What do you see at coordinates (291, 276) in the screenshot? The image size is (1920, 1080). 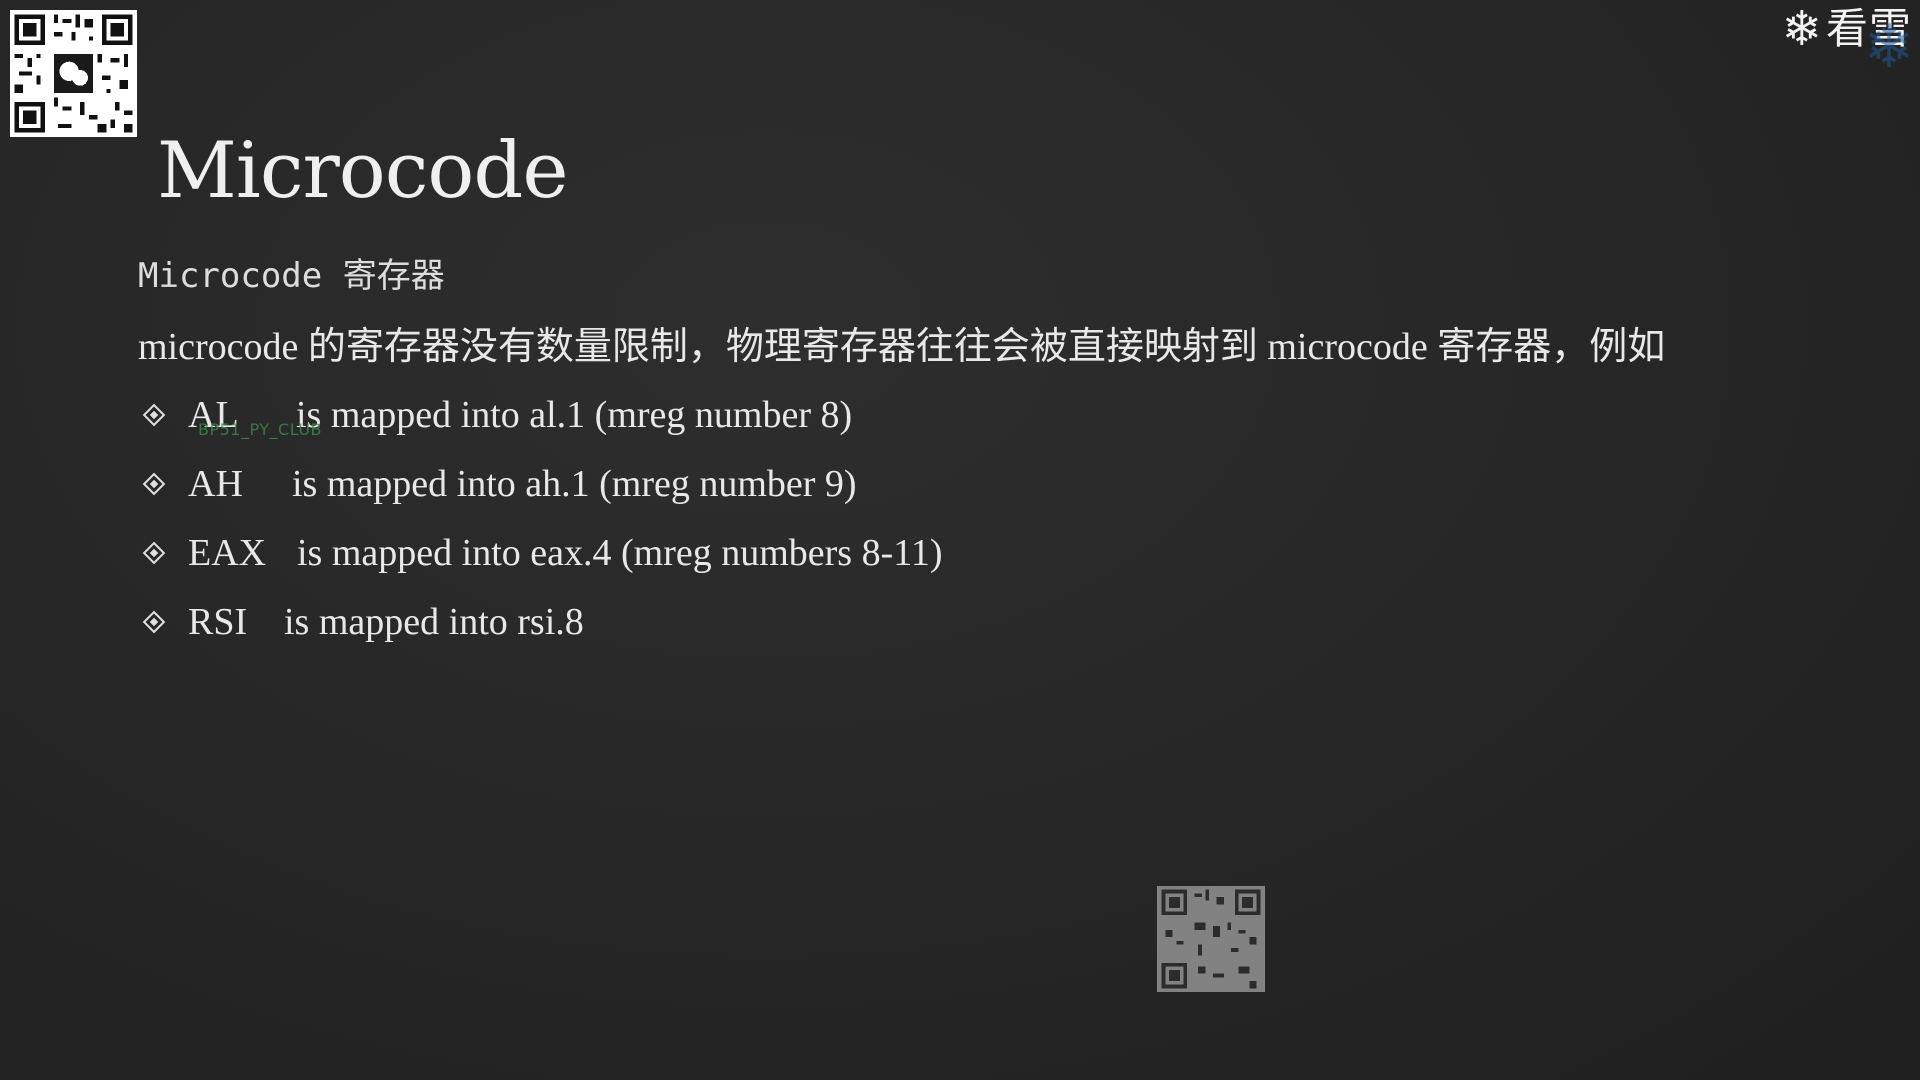 I see `slide-subtitle: Microcode 寄存器` at bounding box center [291, 276].